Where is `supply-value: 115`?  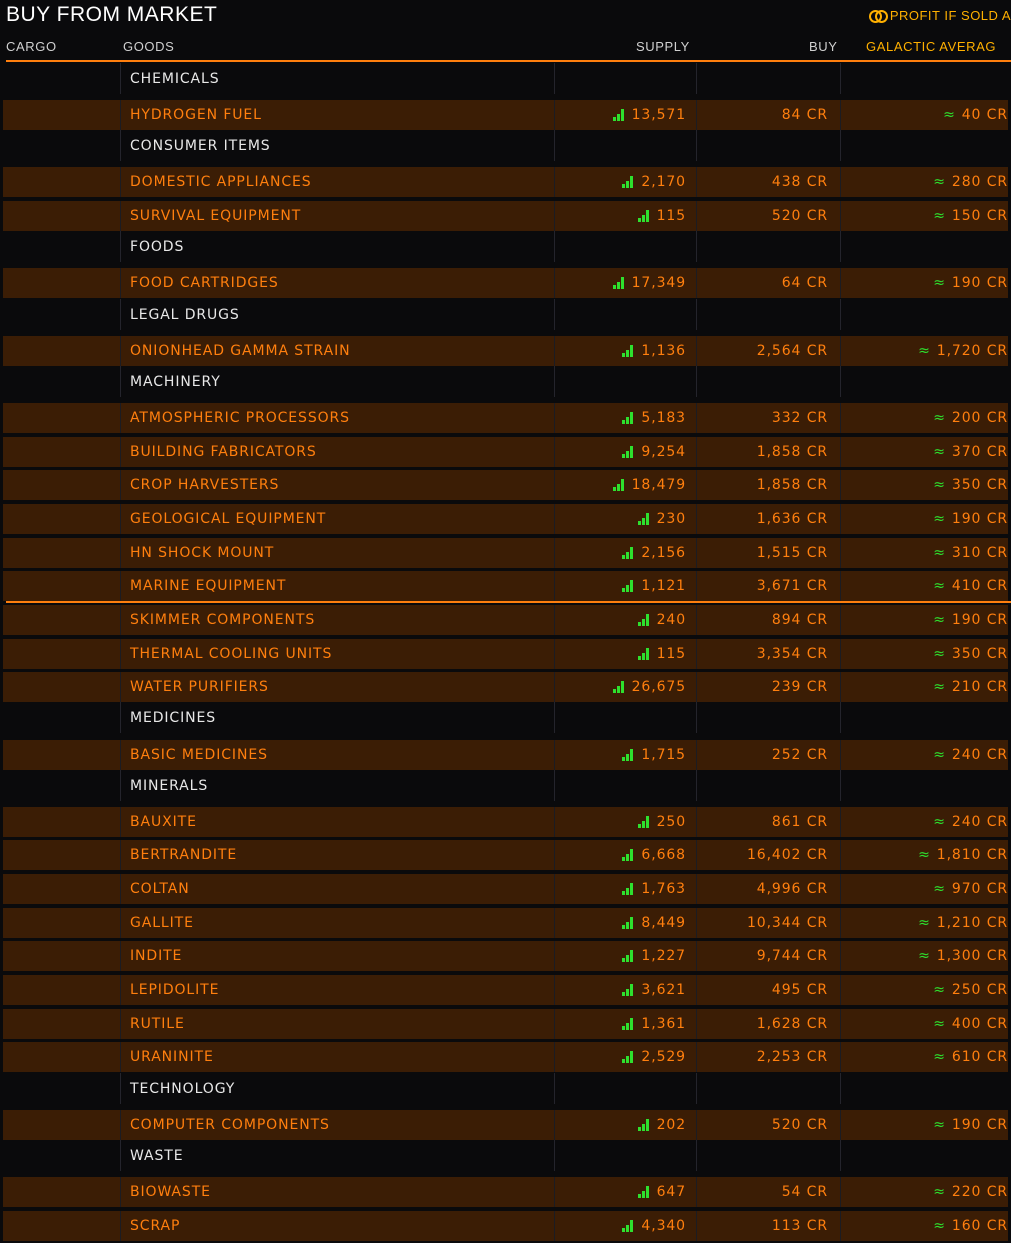 supply-value: 115 is located at coordinates (671, 216).